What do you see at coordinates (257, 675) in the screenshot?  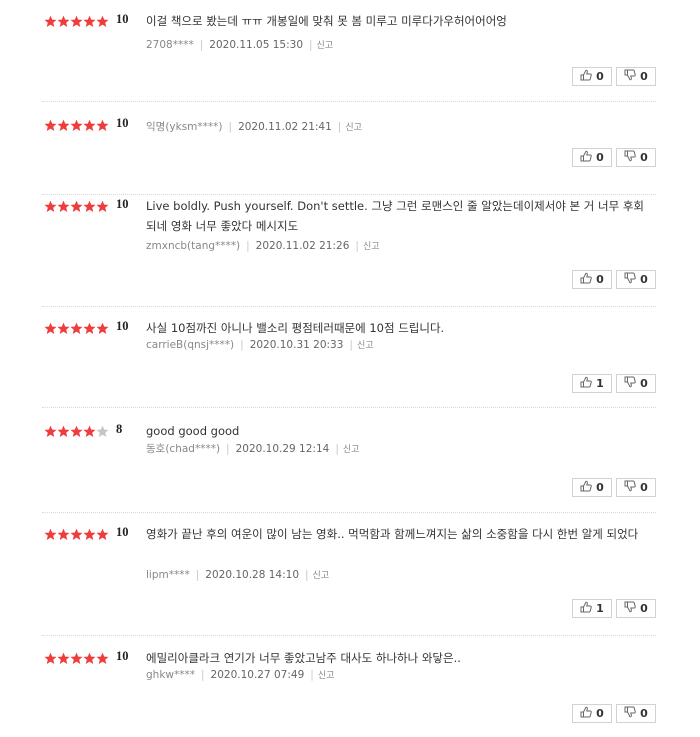 I see `review-date: 2020.10.27 07:49` at bounding box center [257, 675].